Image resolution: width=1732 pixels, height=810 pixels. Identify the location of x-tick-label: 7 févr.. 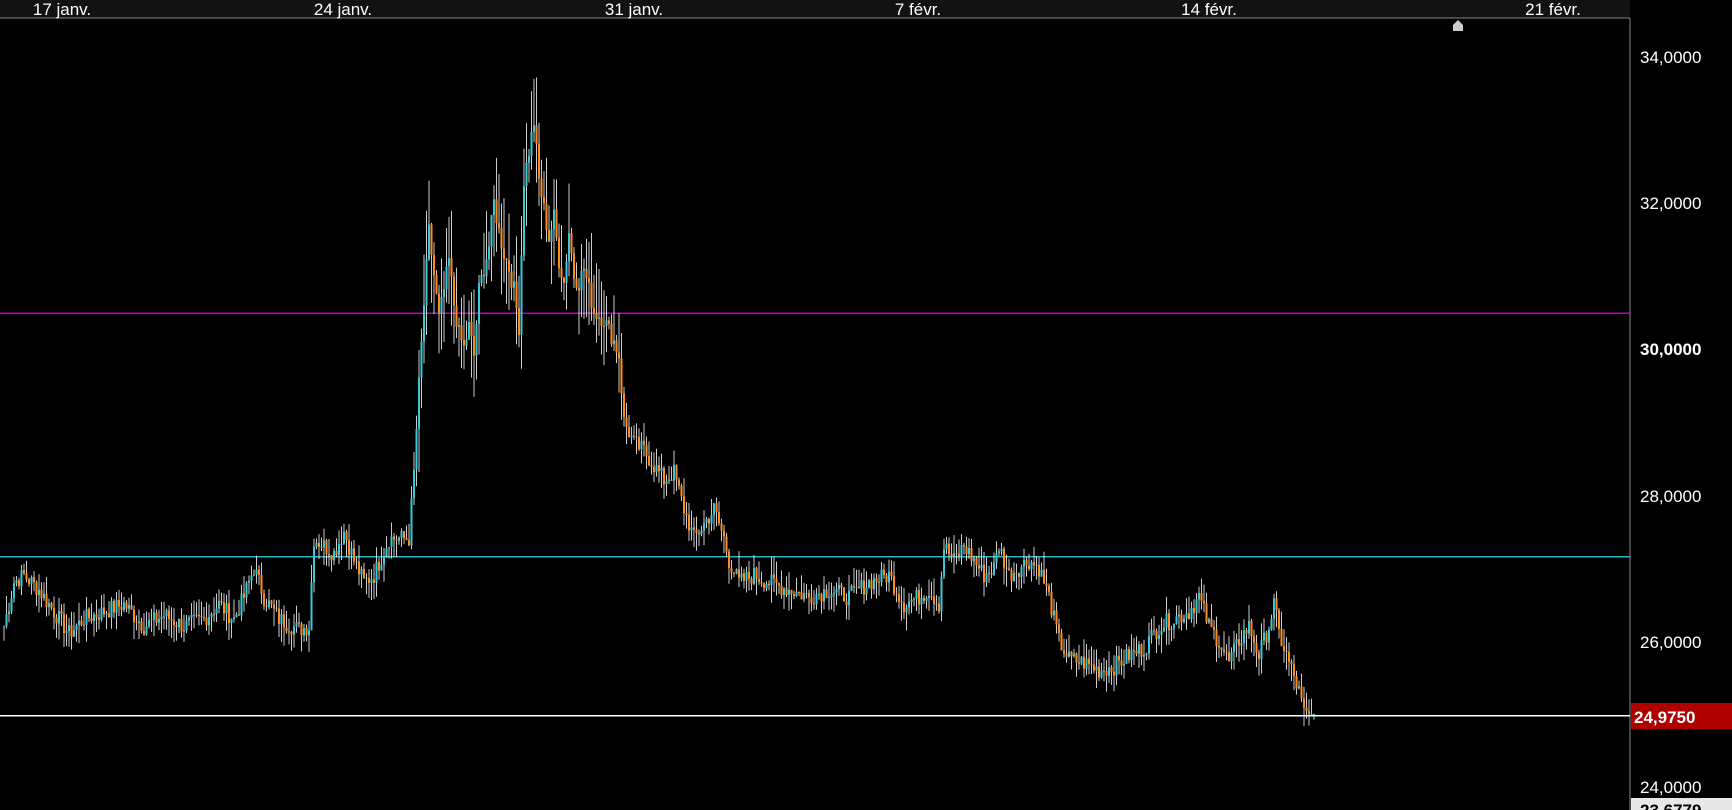
(918, 9).